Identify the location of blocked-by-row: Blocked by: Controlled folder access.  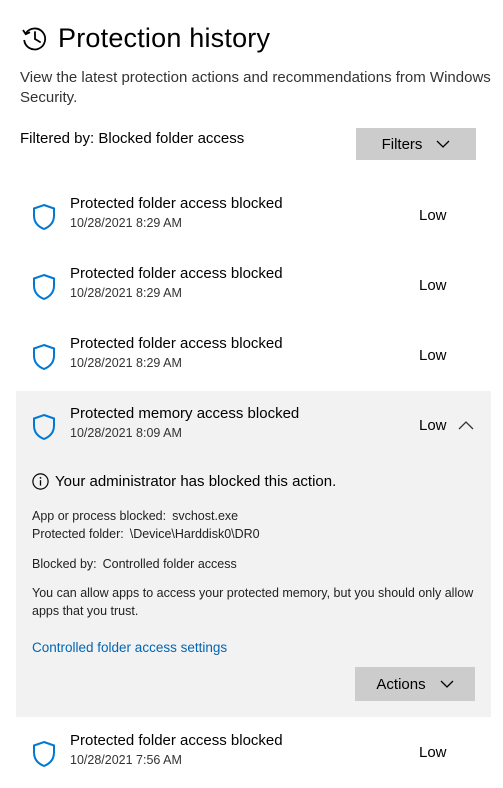
(134, 564).